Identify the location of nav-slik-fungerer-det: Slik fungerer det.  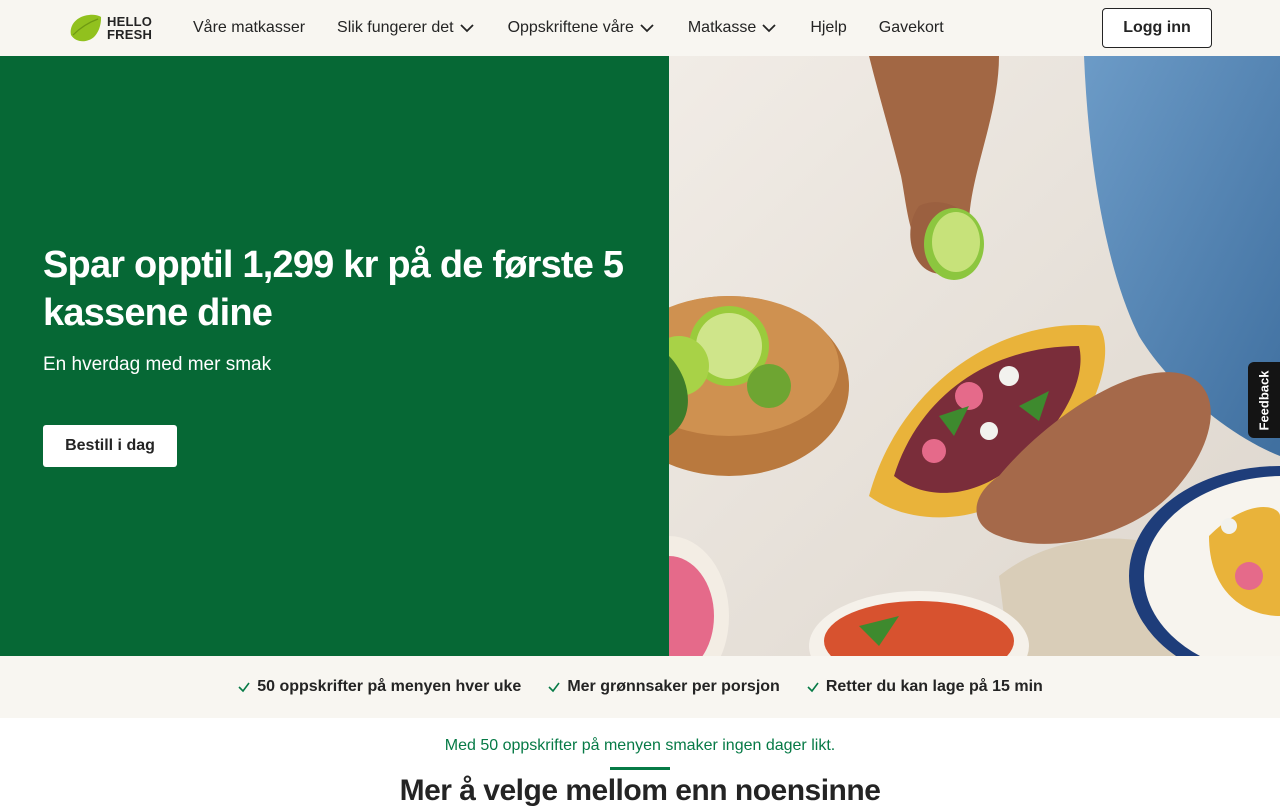
(406, 28).